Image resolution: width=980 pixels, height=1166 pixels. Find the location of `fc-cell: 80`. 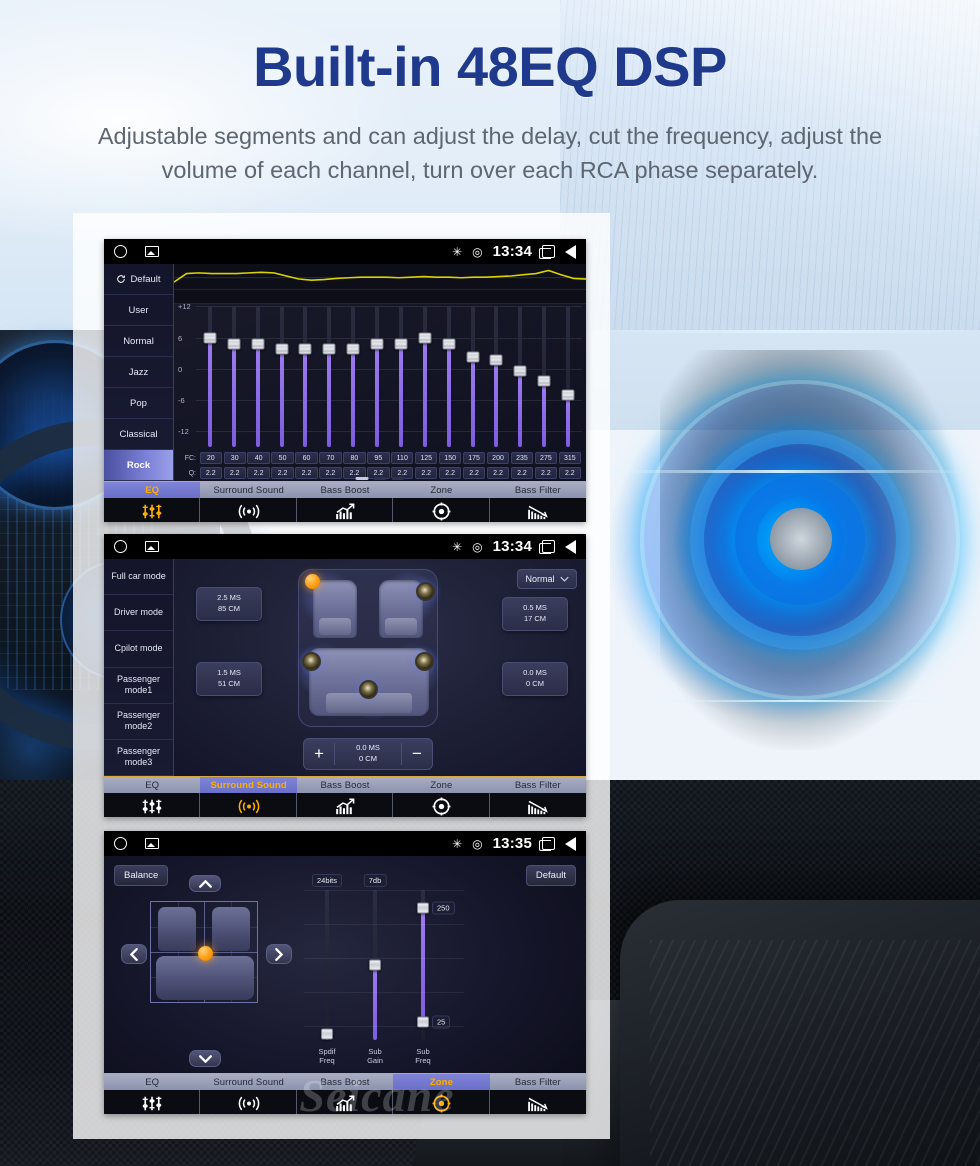

fc-cell: 80 is located at coordinates (354, 458).